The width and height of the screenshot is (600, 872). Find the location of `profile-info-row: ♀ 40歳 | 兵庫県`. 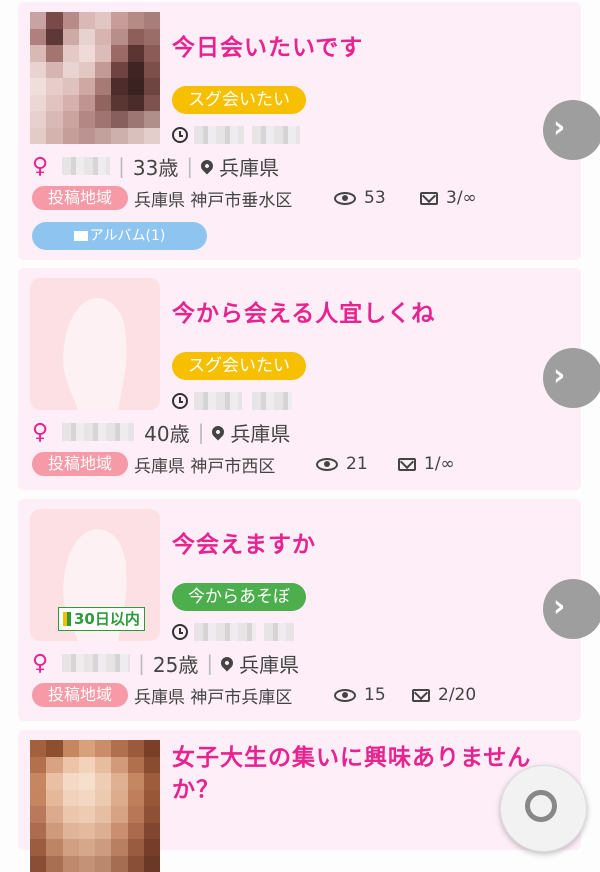

profile-info-row: ♀ 40歳 | 兵庫県 is located at coordinates (161, 432).